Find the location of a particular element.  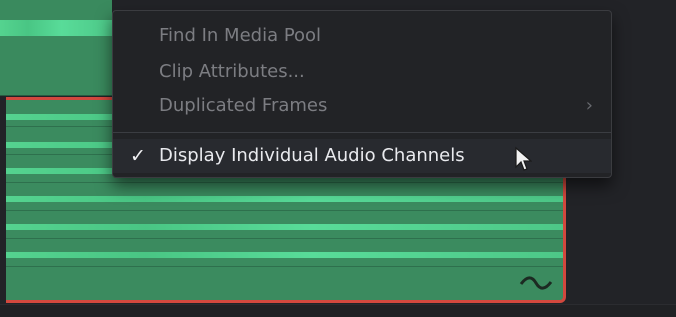

menu-item-label: Display Individual Audio Channels is located at coordinates (312, 155).